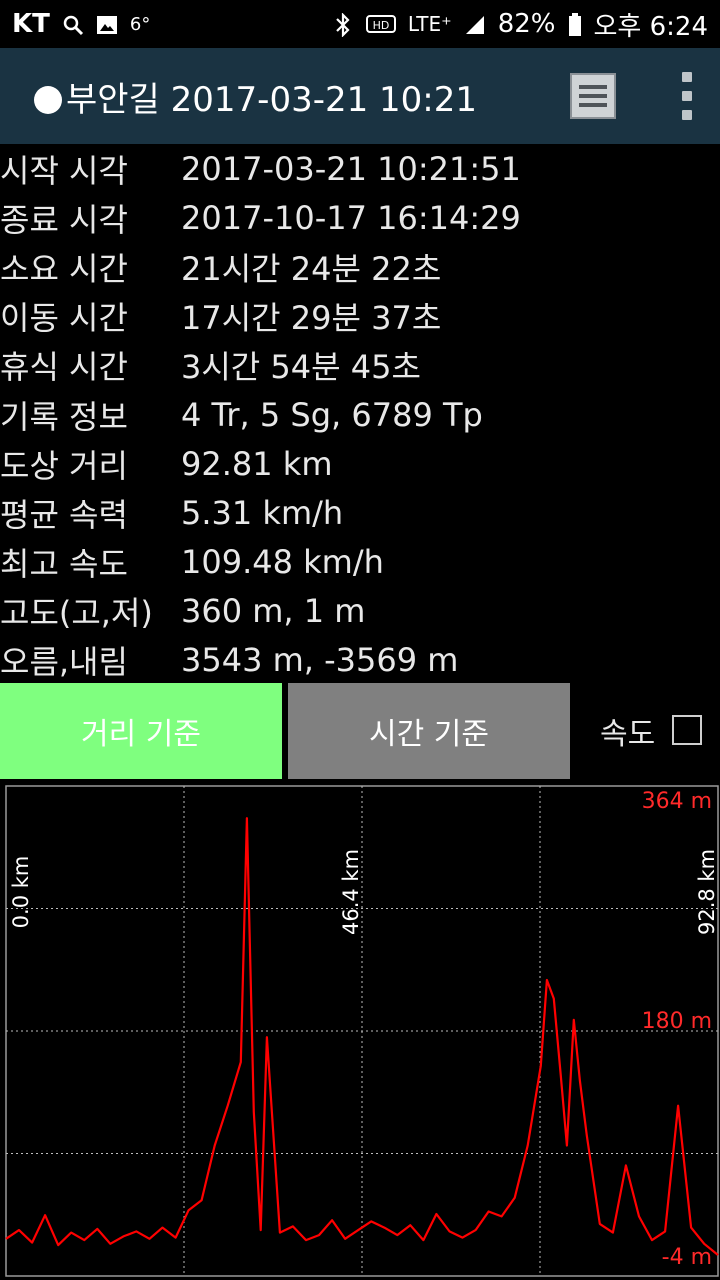  I want to click on speed-label: 속도, so click(628, 734).